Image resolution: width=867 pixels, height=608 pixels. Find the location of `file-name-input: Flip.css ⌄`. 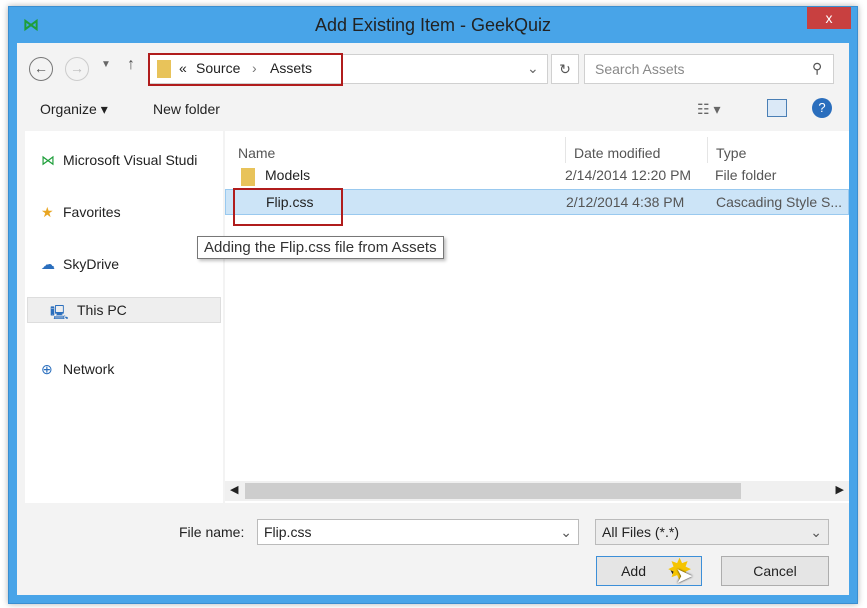

file-name-input: Flip.css ⌄ is located at coordinates (418, 532).